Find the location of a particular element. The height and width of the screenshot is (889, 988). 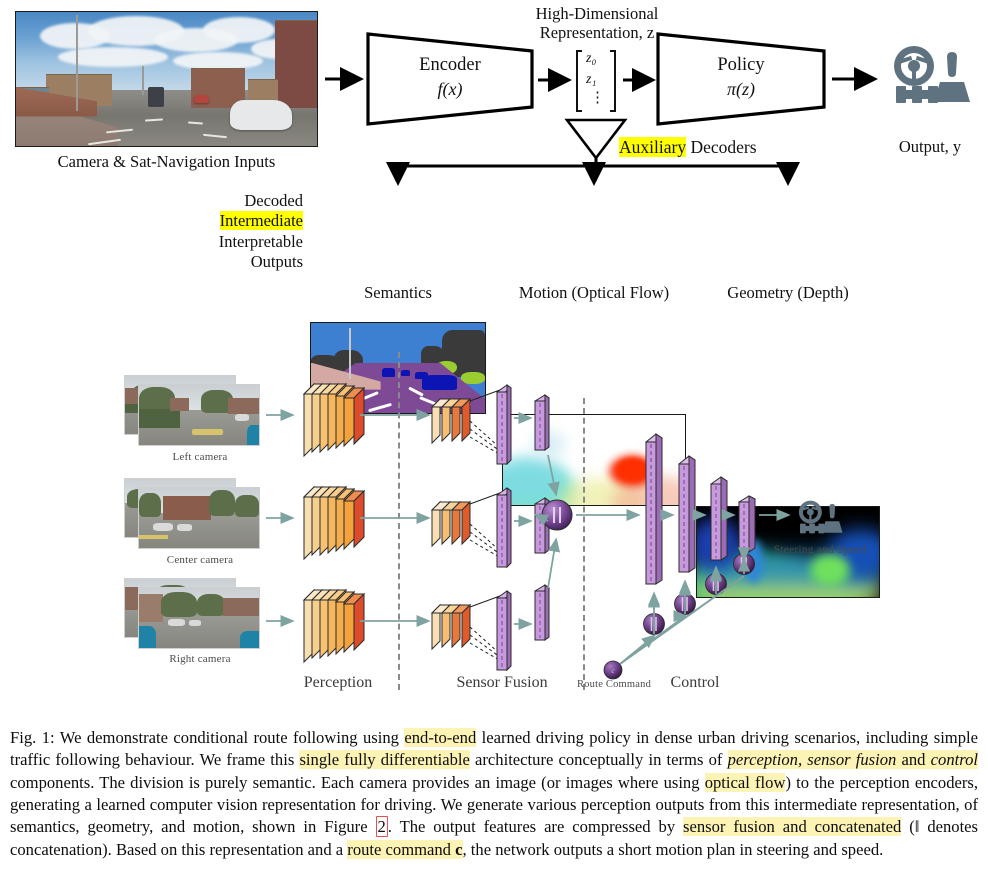

depth-caption: Geometry (Depth) is located at coordinates (788, 292).